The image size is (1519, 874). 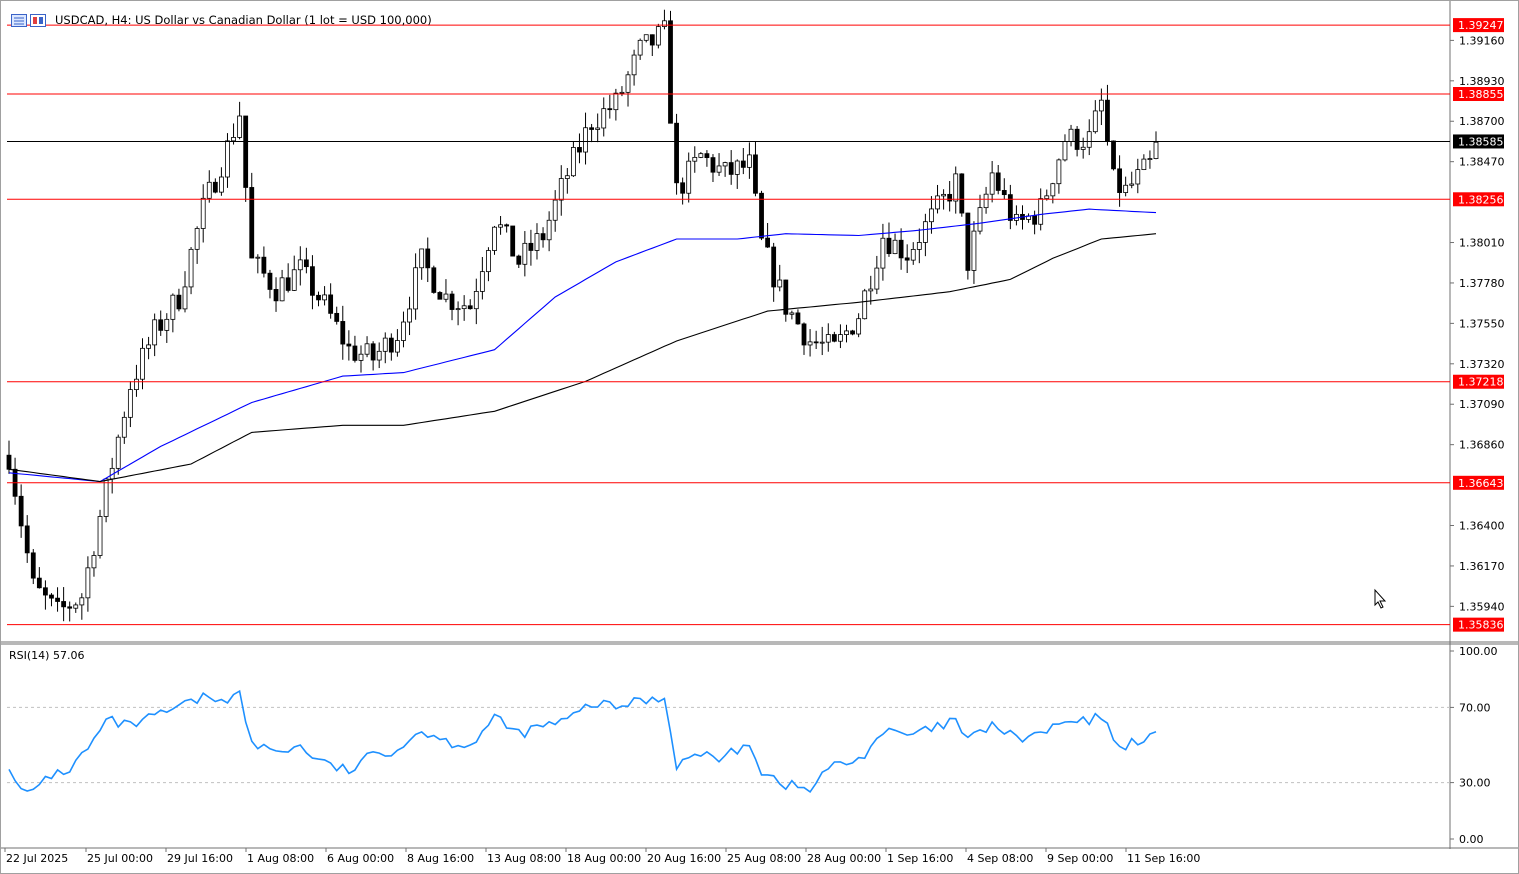 I want to click on trading-window-icon, so click(x=38, y=20).